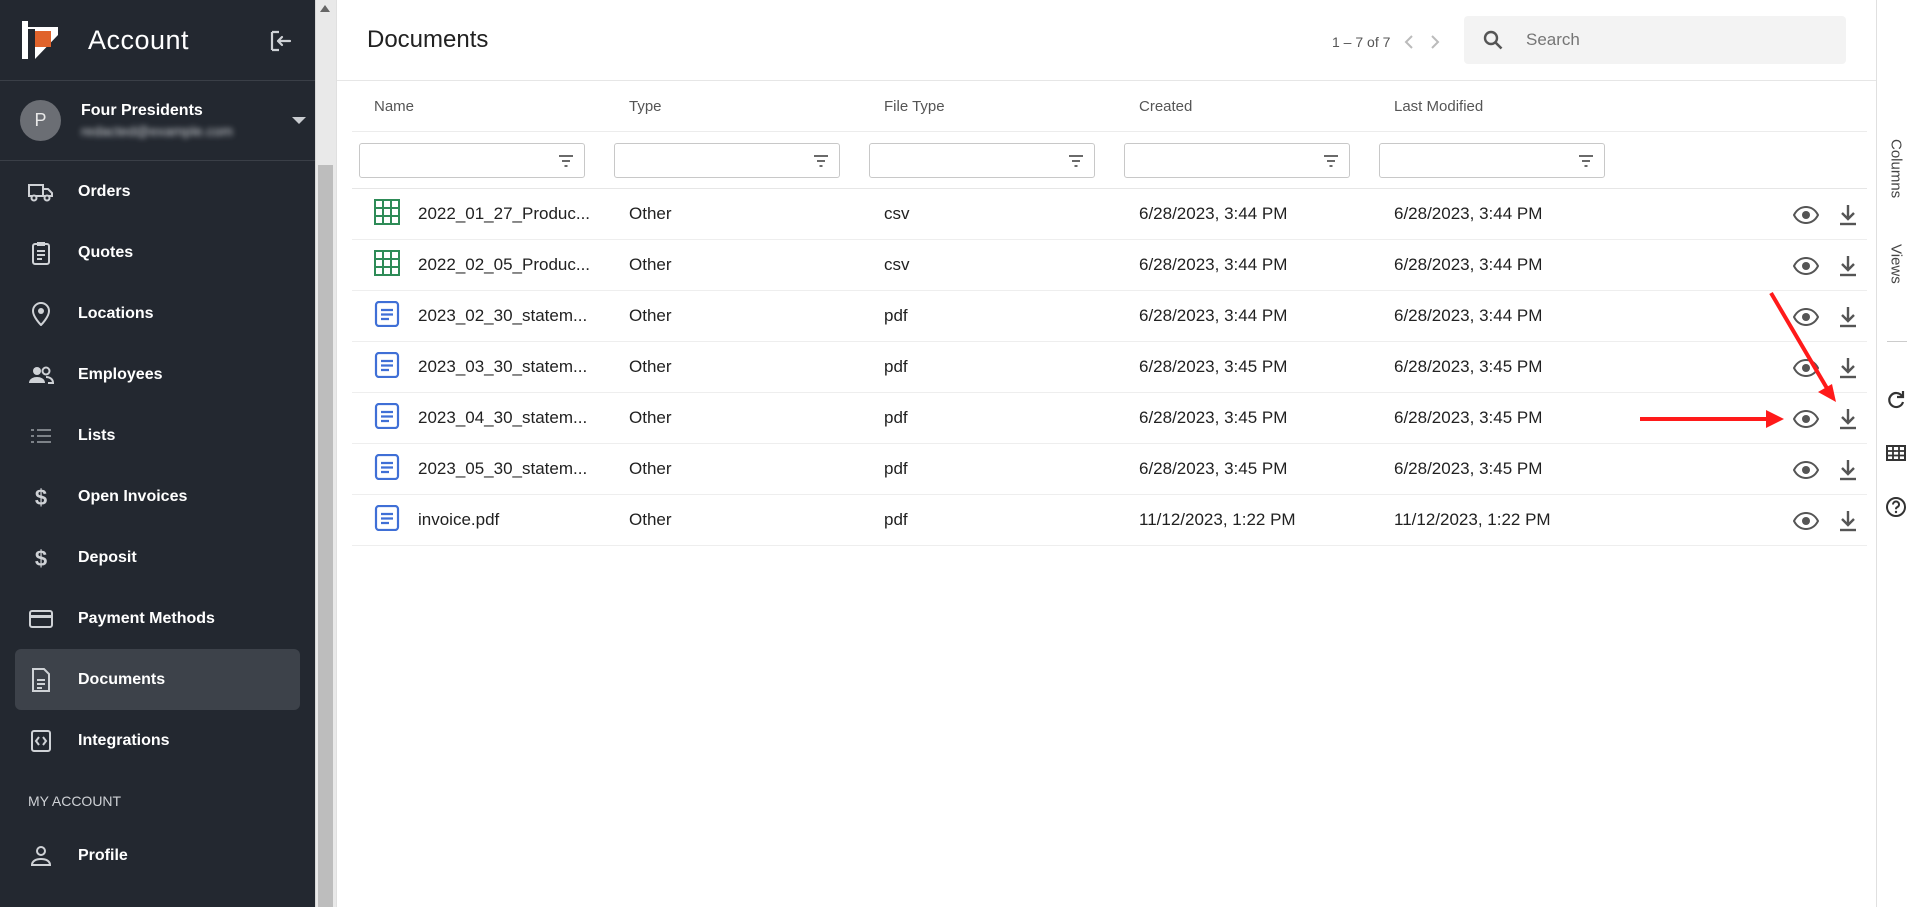 This screenshot has height=907, width=1914. I want to click on sidebar-item-label: Locations, so click(116, 313).